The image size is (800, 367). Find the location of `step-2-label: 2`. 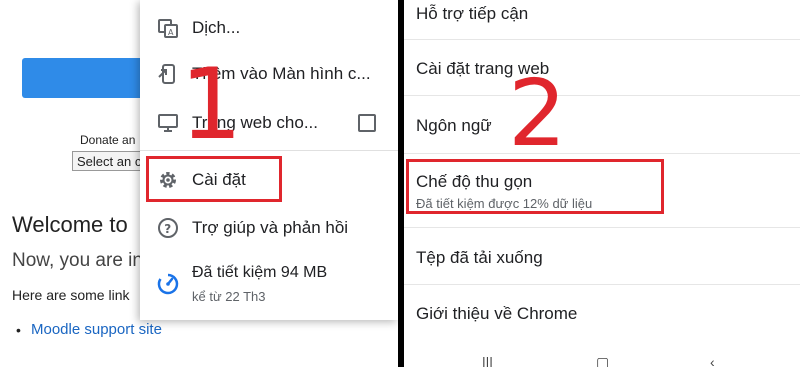

step-2-label: 2 is located at coordinates (537, 113).